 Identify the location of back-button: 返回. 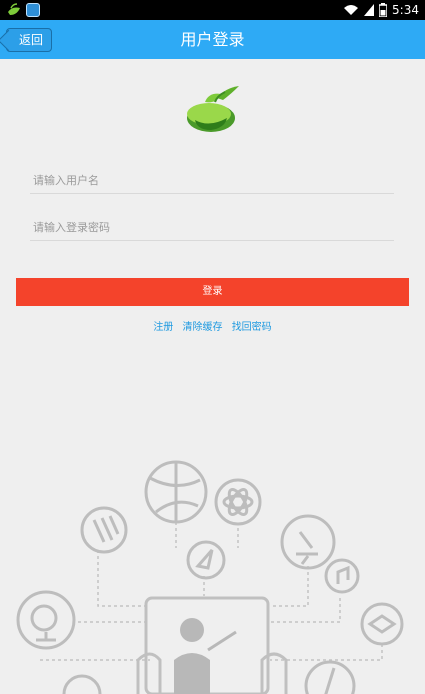
(29, 40).